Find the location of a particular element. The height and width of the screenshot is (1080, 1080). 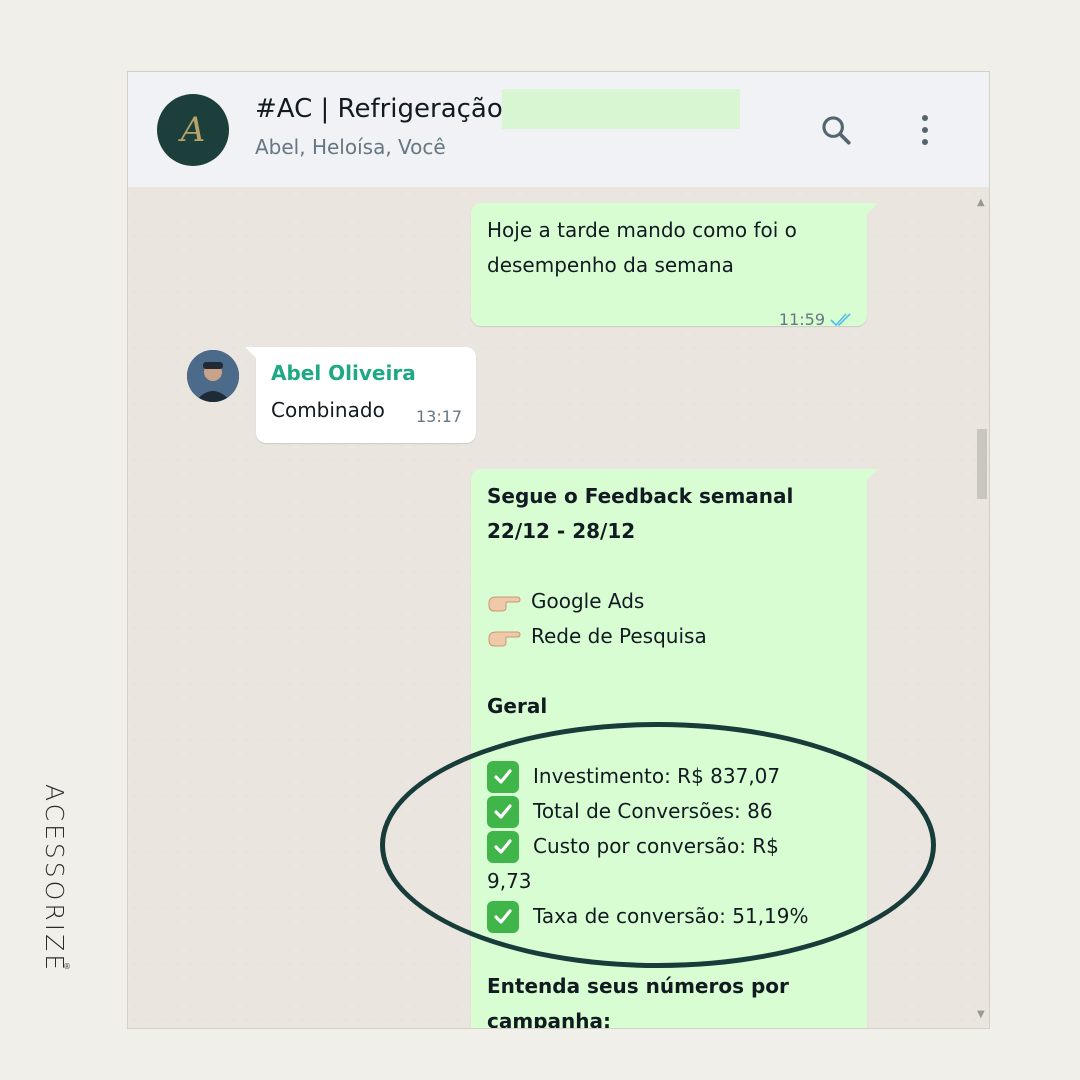

search-button is located at coordinates (836, 130).